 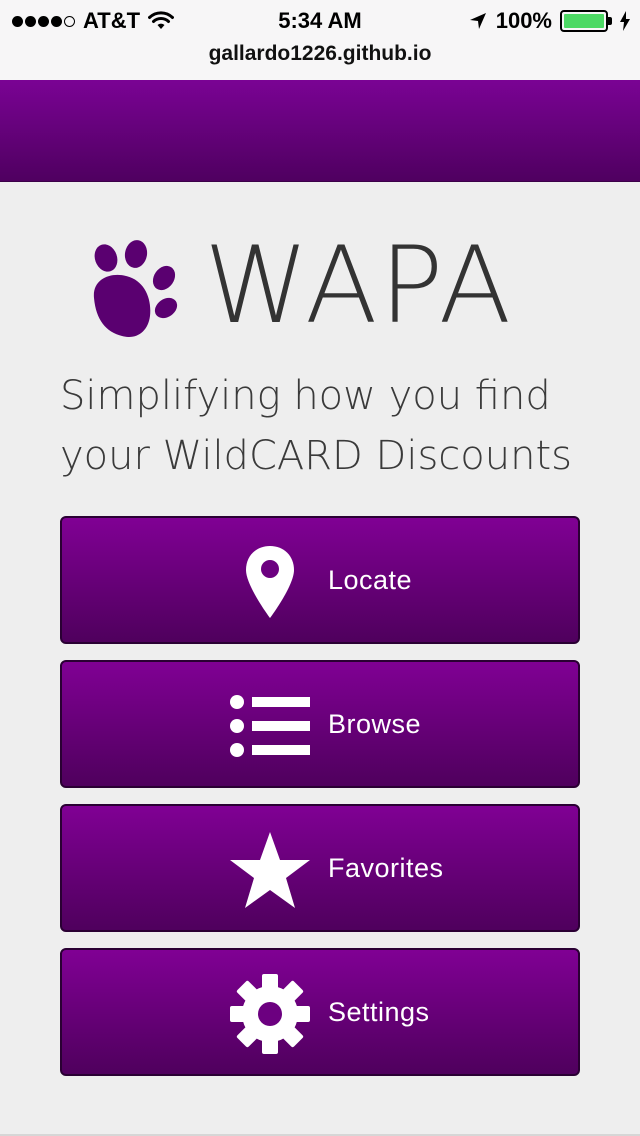 I want to click on status-bar: AT&T 5:34 AM 100% gallardo1226.github.io, so click(x=320, y=40).